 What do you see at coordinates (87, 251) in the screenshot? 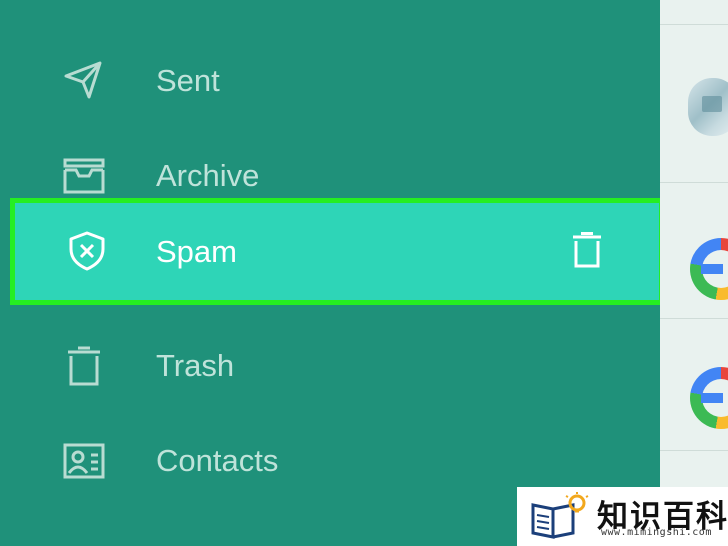
I see `shield-x-icon` at bounding box center [87, 251].